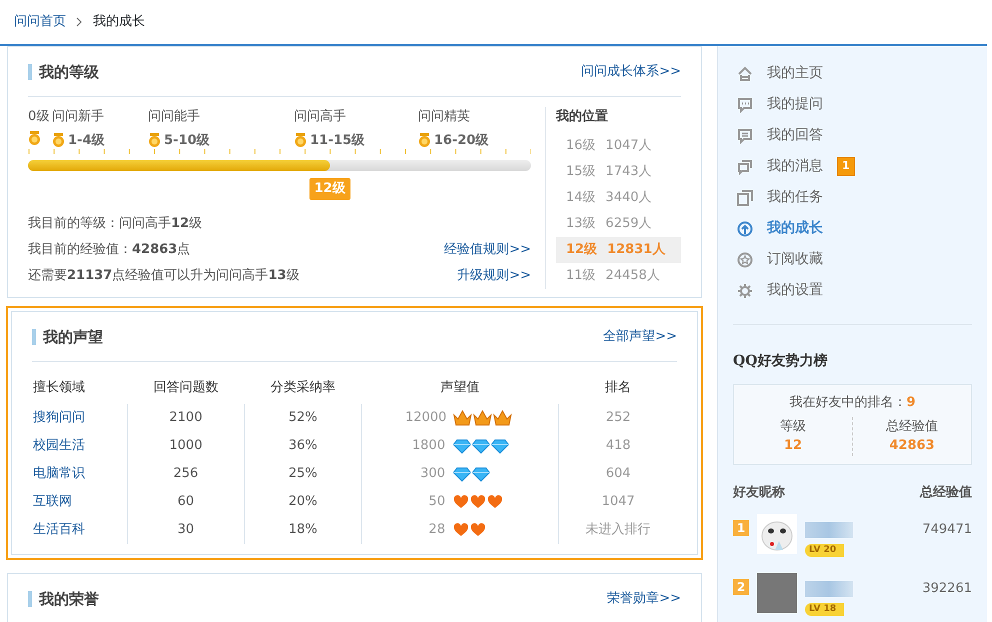  I want to click on panda-avatar-icon, so click(777, 534).